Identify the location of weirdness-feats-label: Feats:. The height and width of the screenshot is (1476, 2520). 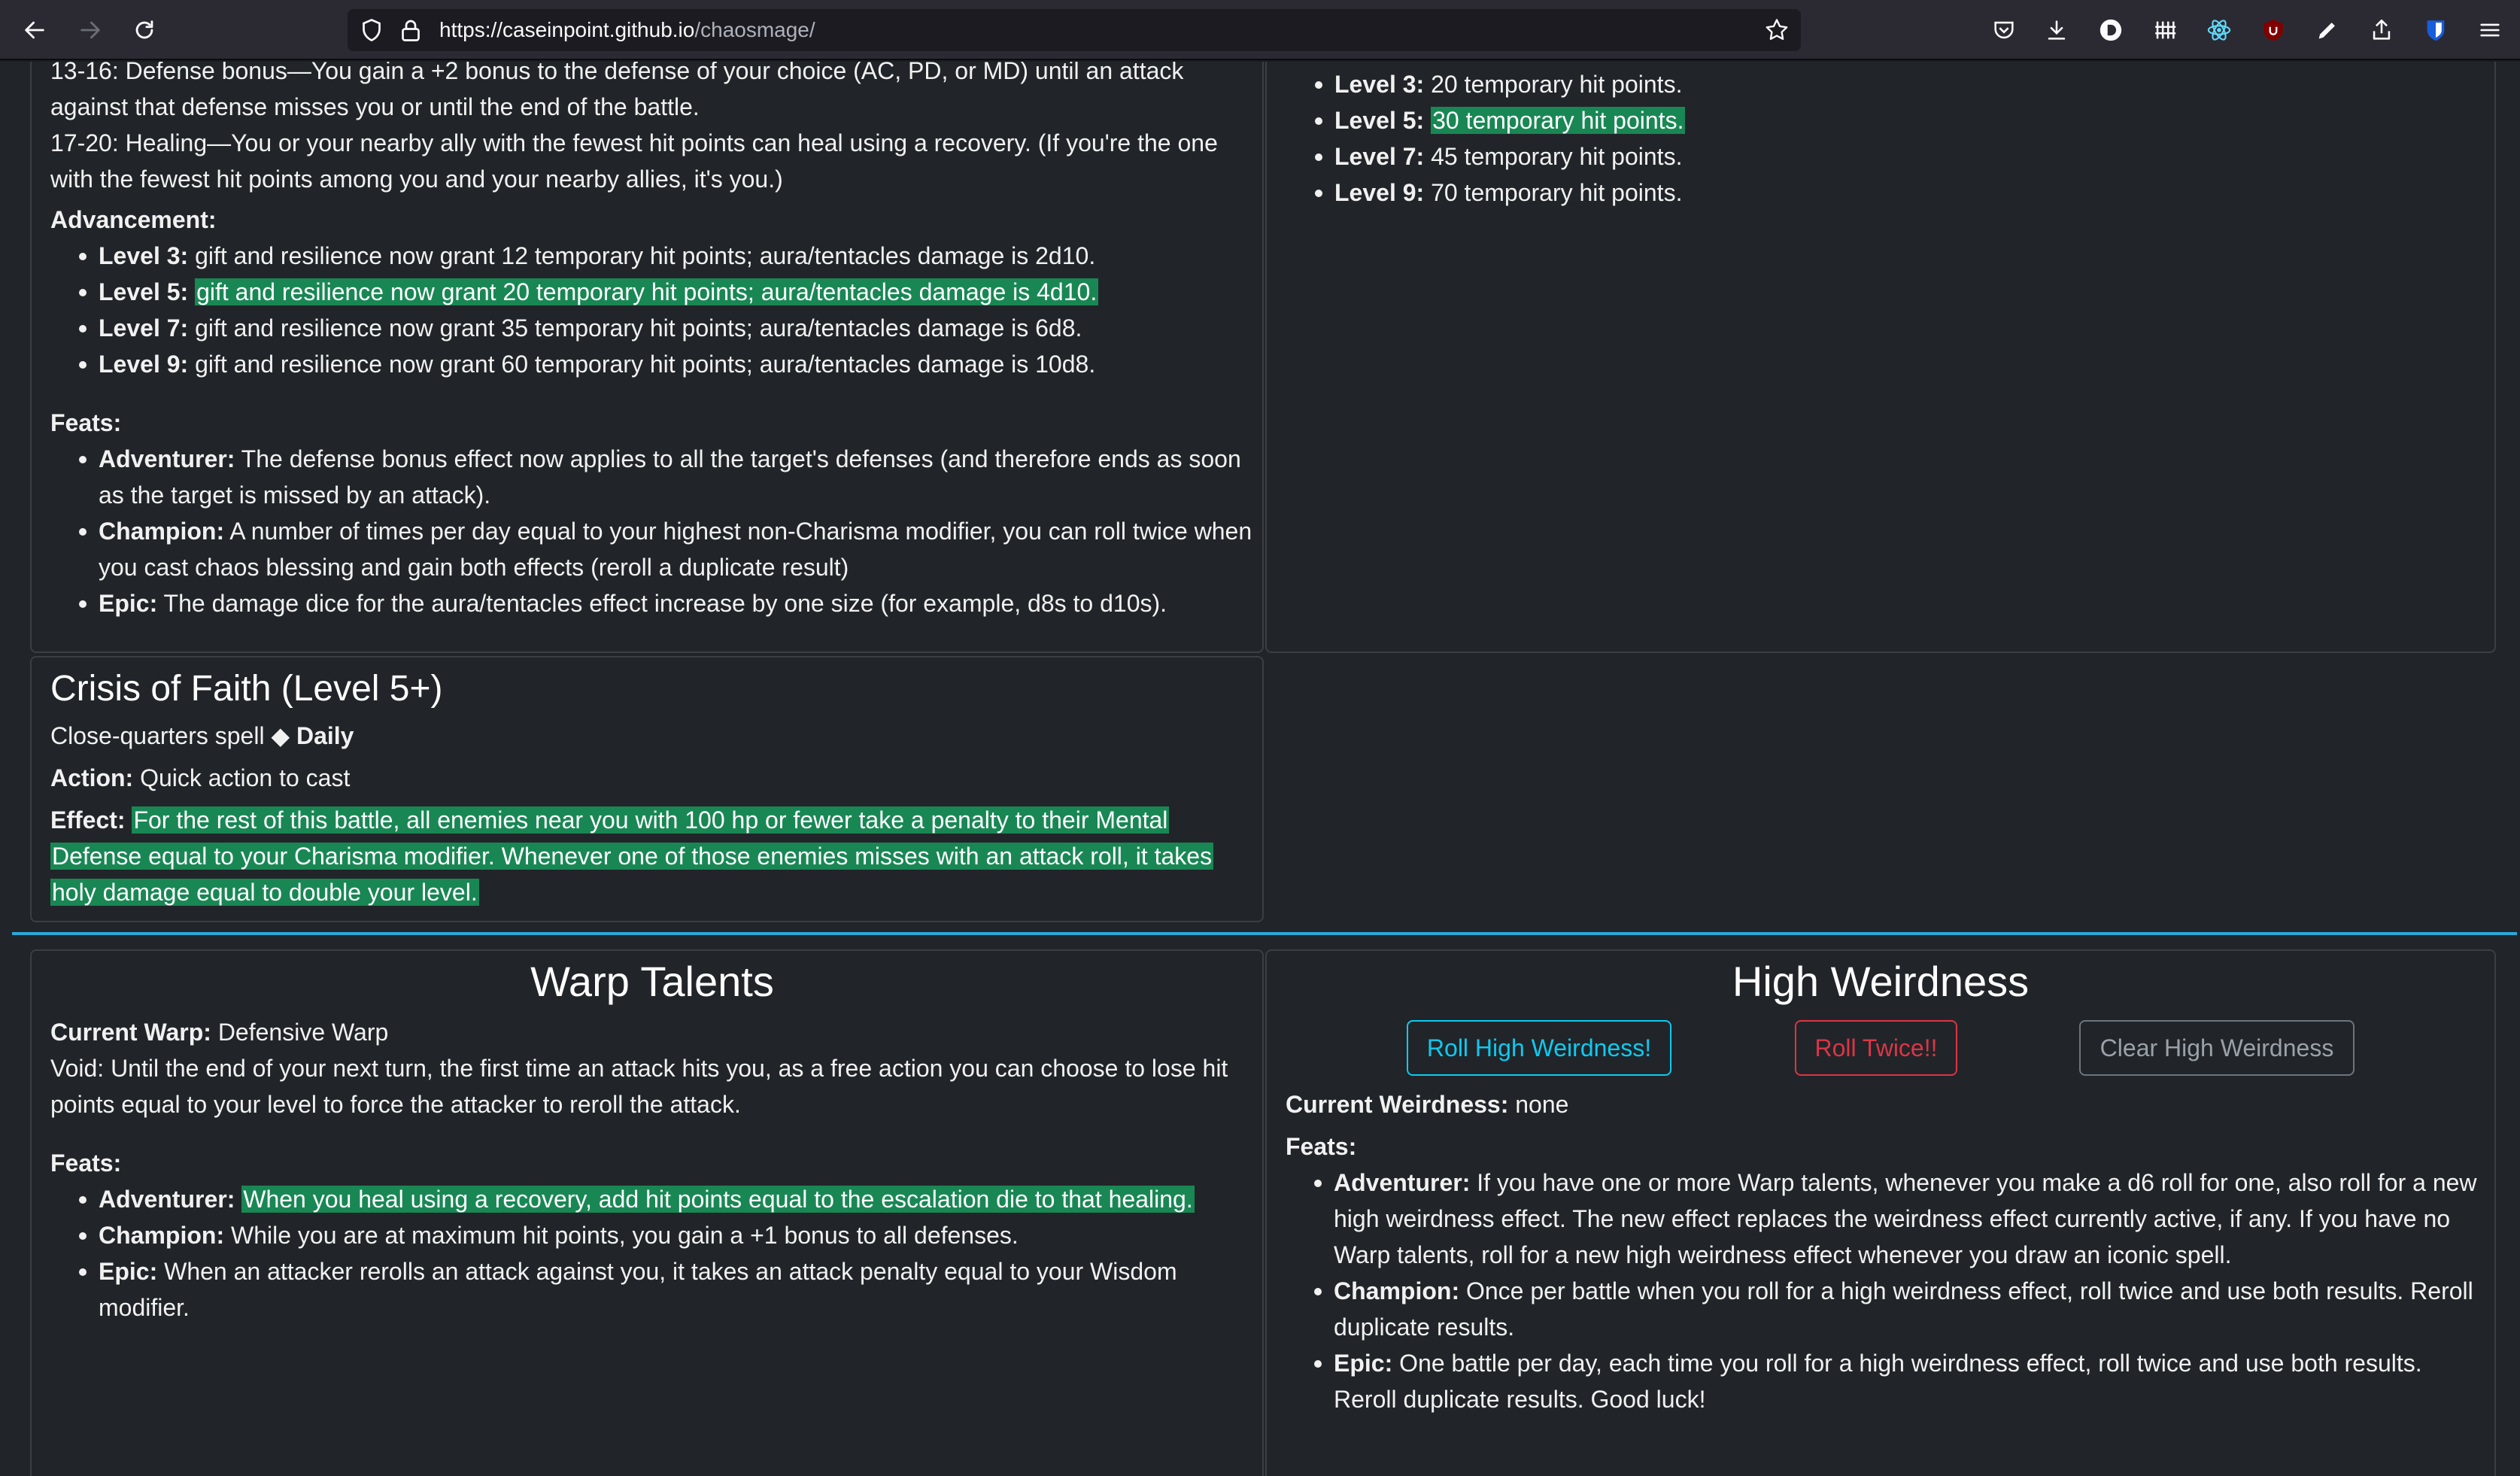
(1321, 1146).